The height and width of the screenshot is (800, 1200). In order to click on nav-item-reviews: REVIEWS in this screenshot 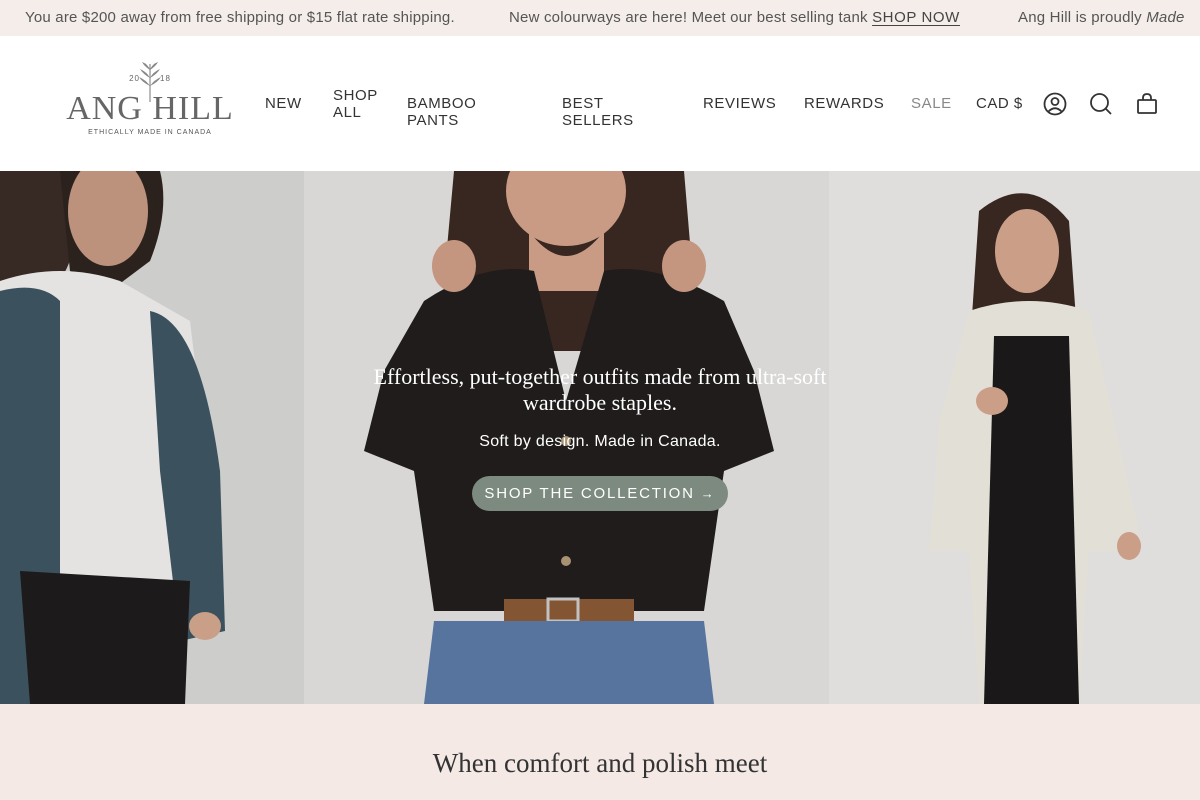, I will do `click(739, 103)`.